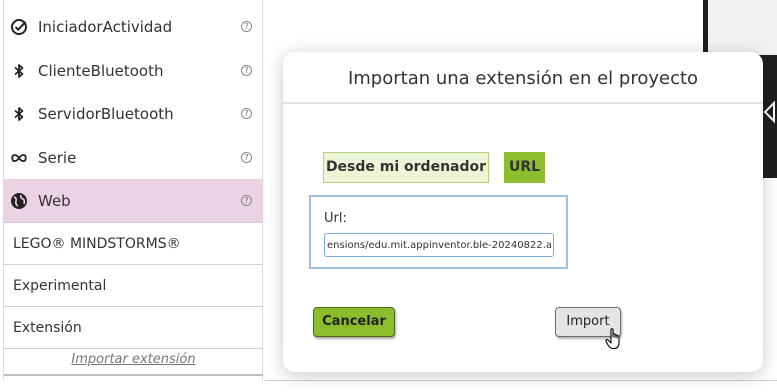 The height and width of the screenshot is (392, 777). I want to click on palette-item-clientebluetooth: ClienteBluetooth ?, so click(133, 70).